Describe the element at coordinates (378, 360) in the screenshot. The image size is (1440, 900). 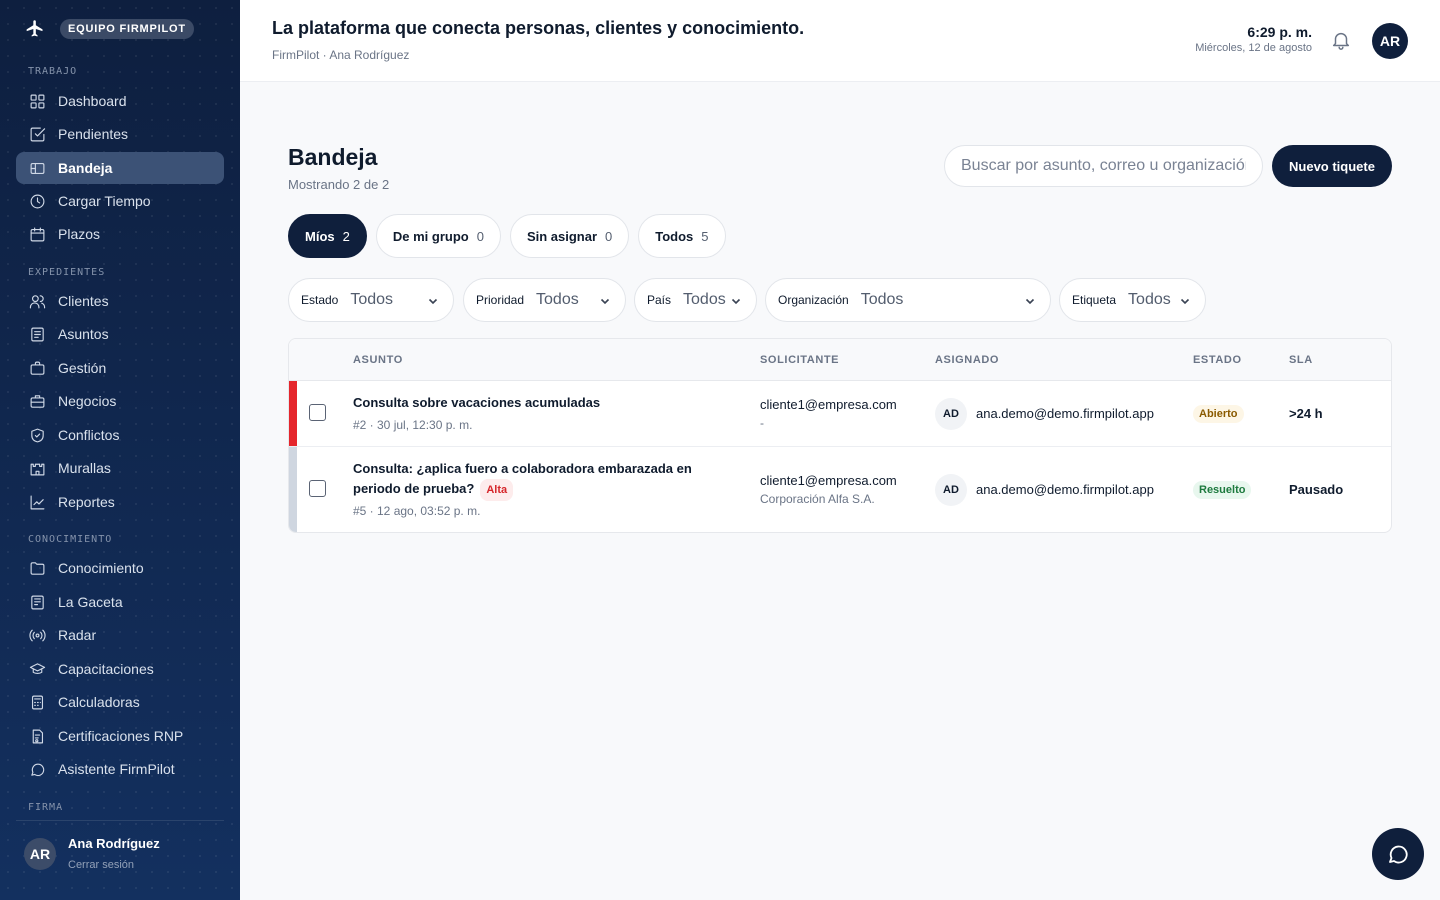
I see `column-header-asunto: ASUNTO` at that location.